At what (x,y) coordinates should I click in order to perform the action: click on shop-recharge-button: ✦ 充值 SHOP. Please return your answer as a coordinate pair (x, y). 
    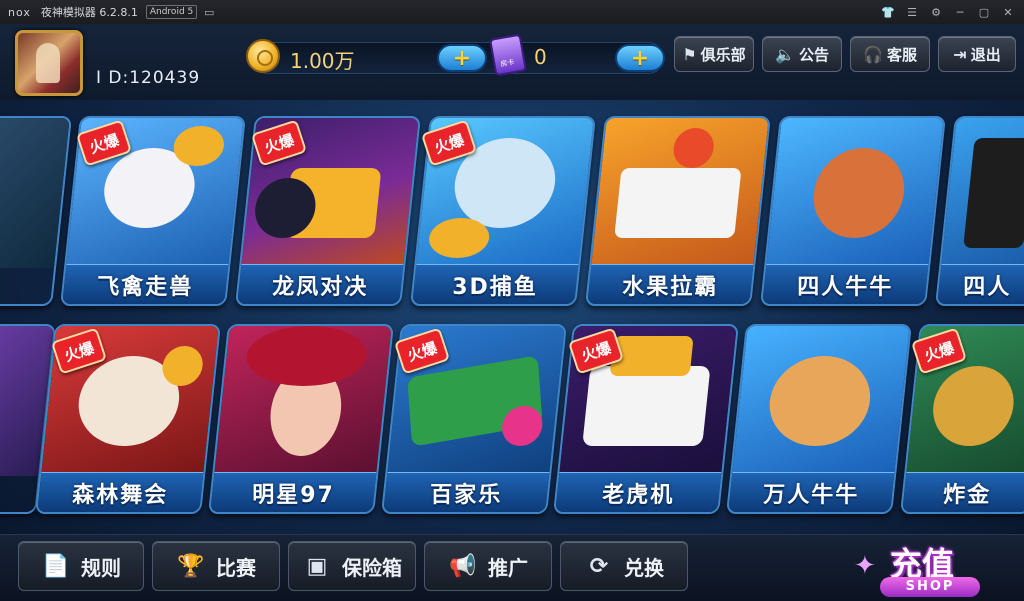
    Looking at the image, I should click on (925, 571).